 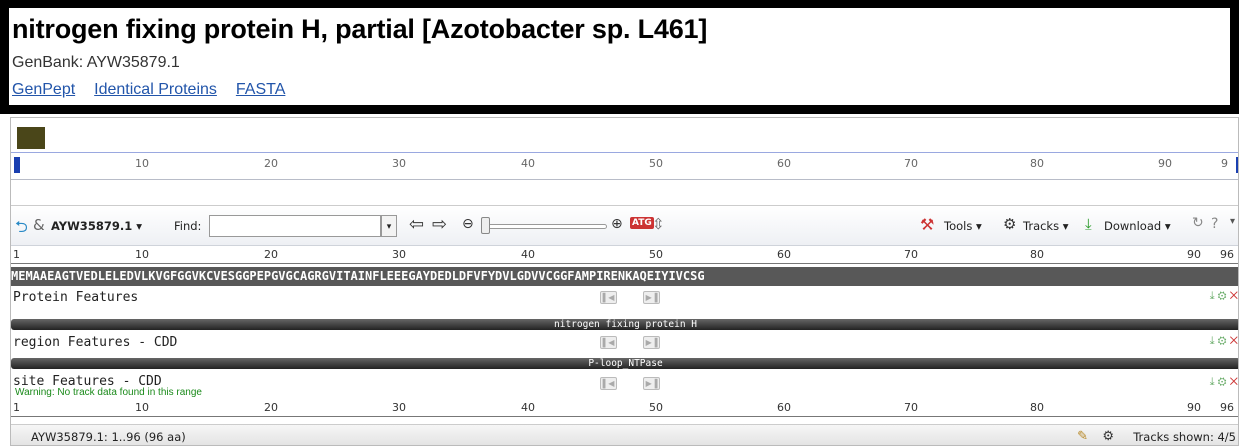 What do you see at coordinates (528, 163) in the screenshot?
I see `ov-tick: 40` at bounding box center [528, 163].